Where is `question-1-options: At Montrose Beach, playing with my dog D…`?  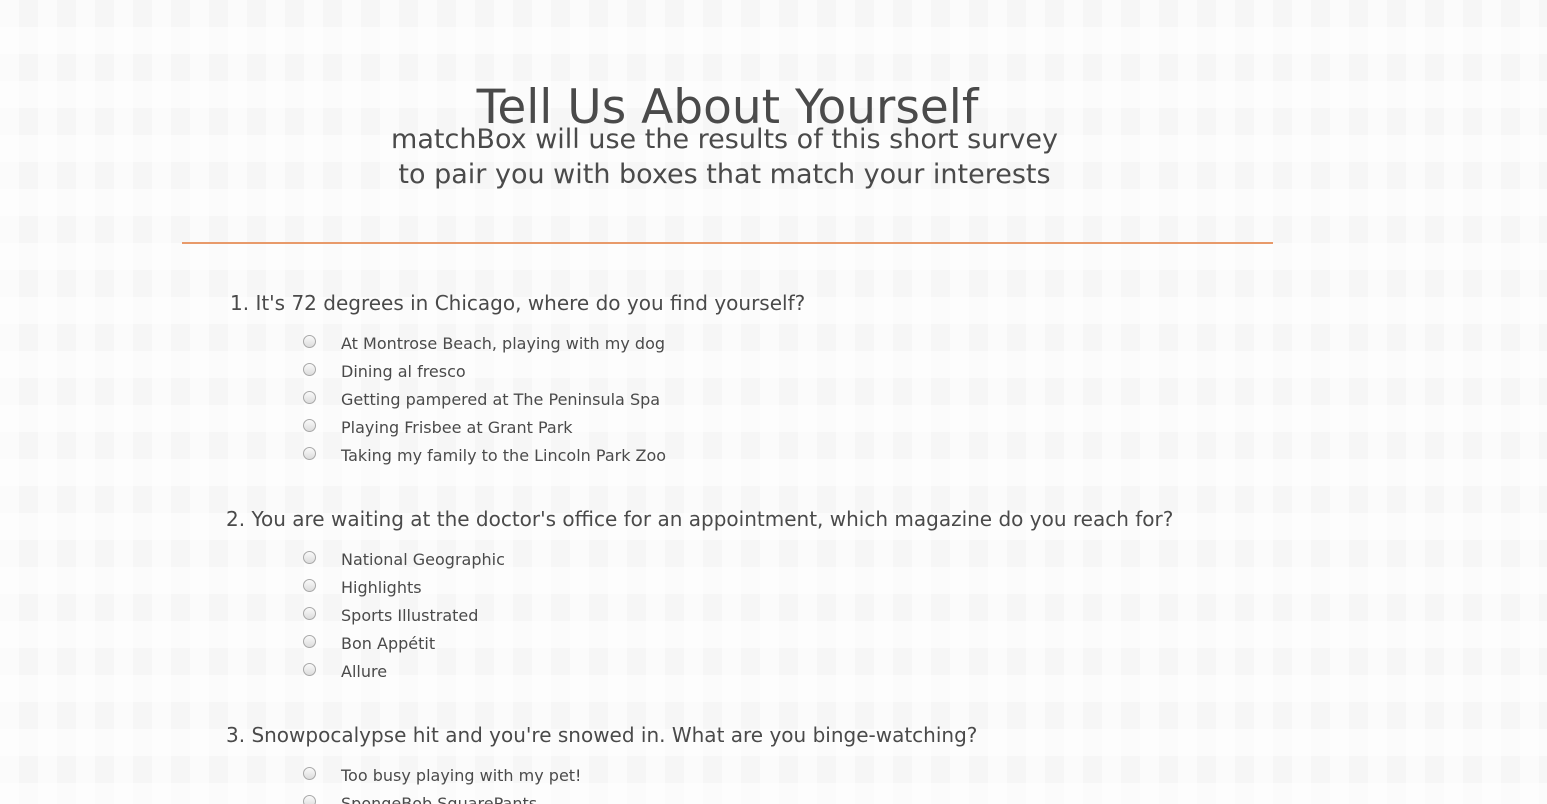
question-1-options: At Montrose Beach, playing with my dog D… is located at coordinates (483, 399).